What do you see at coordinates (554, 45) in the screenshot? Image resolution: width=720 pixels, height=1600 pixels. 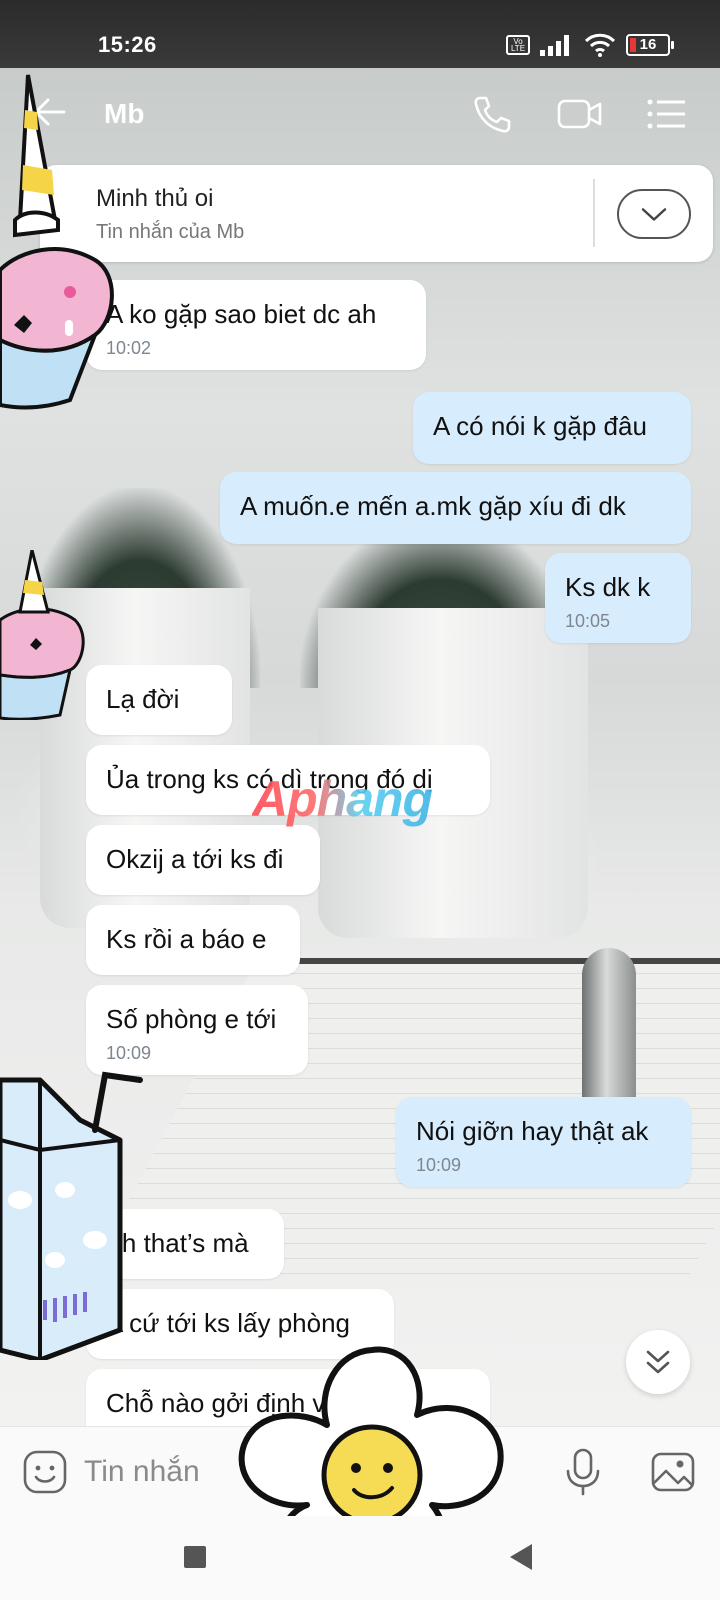 I see `signal-icon` at bounding box center [554, 45].